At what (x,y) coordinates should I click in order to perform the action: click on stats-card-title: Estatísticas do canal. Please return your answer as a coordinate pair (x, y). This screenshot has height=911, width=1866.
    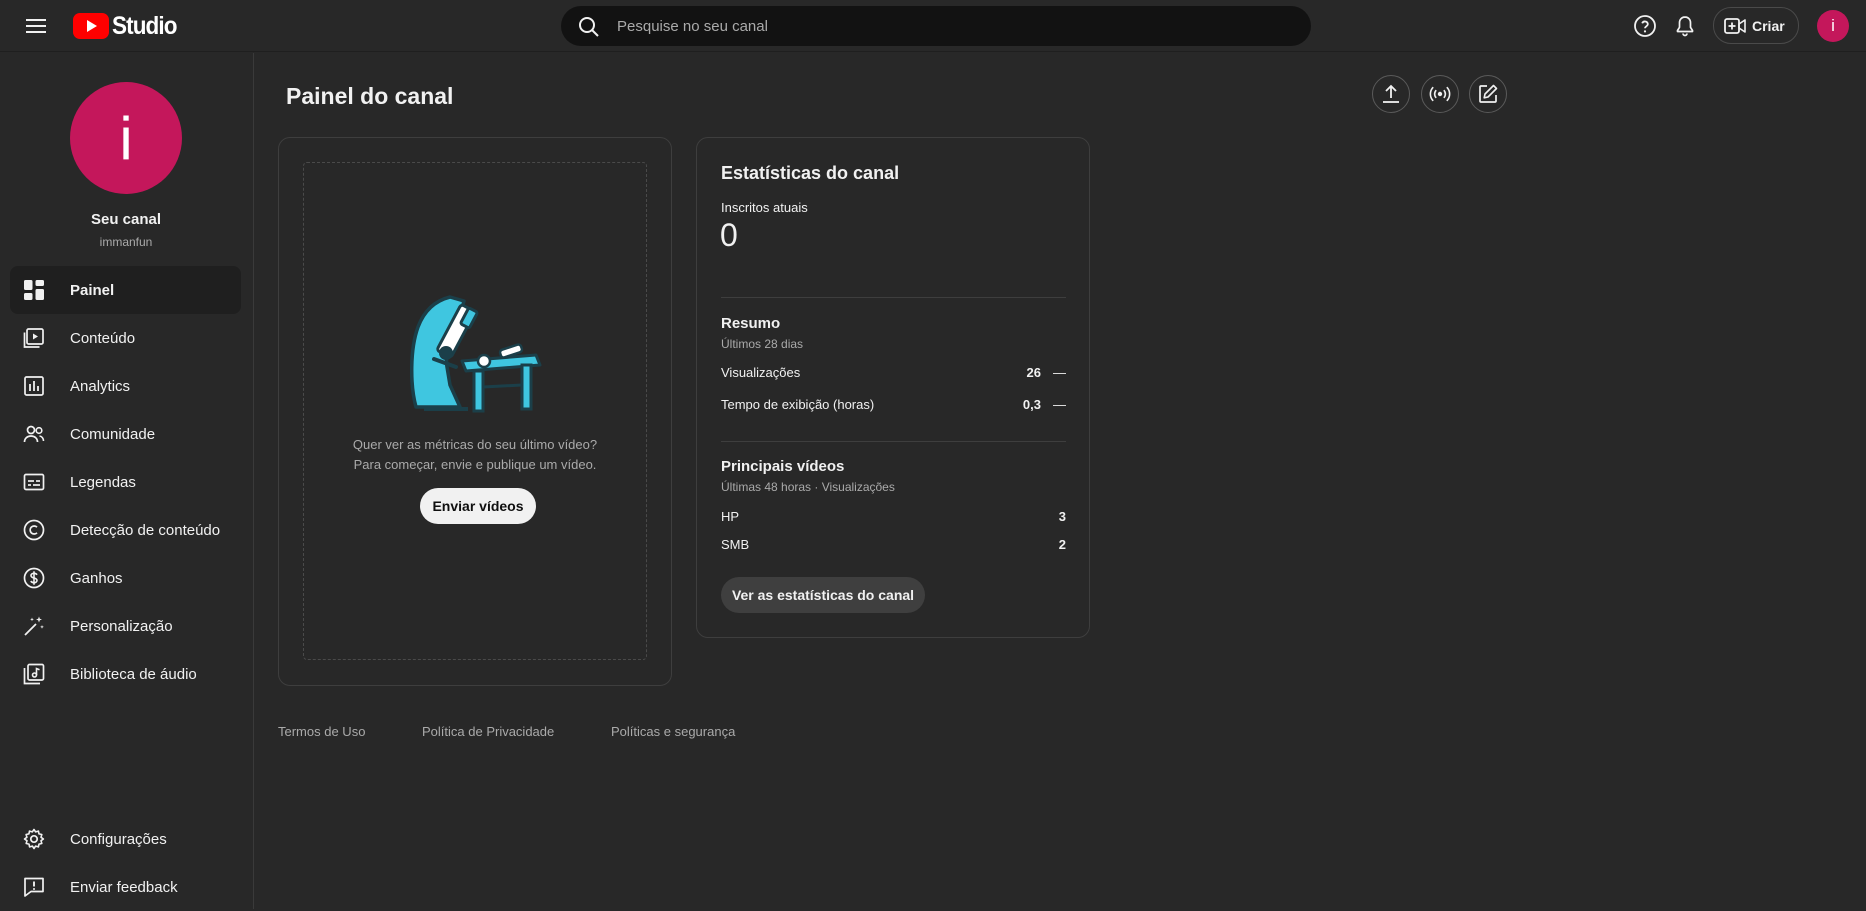
    Looking at the image, I should click on (810, 173).